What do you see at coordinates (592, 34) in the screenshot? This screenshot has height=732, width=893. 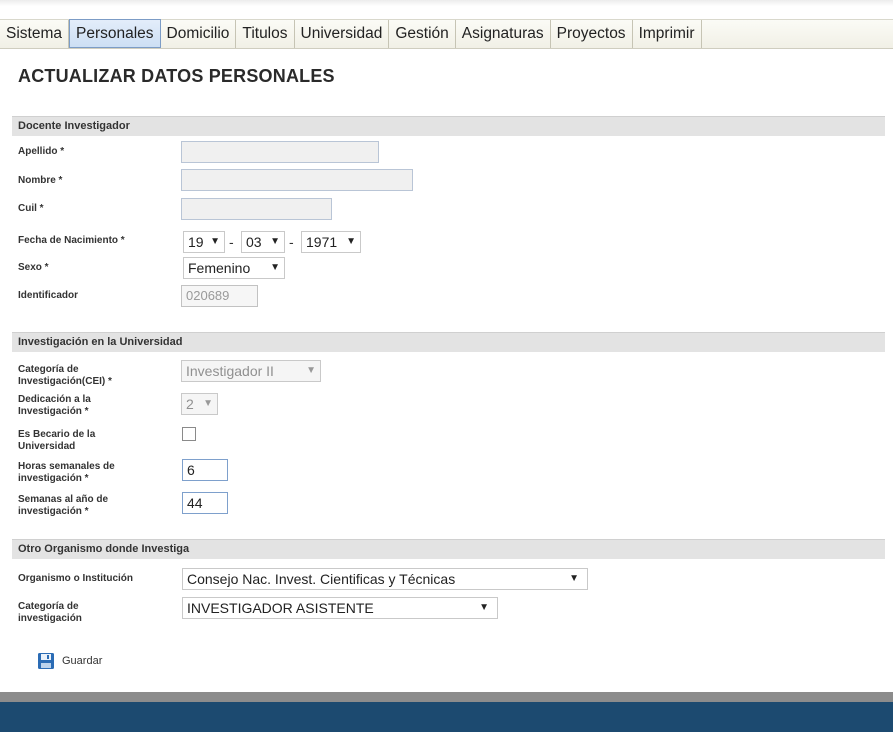 I see `tab-proyectos: Proyectos` at bounding box center [592, 34].